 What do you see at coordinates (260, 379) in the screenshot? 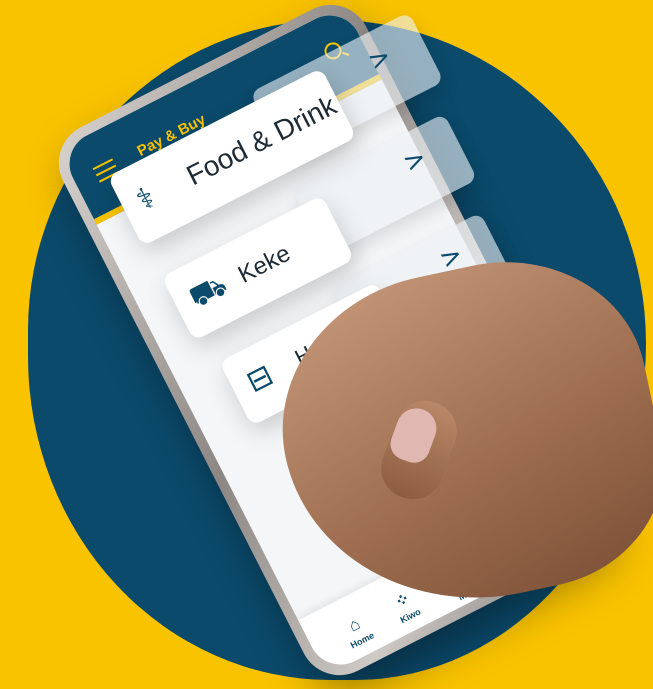
I see `hotel-bed-icon: ⊟` at bounding box center [260, 379].